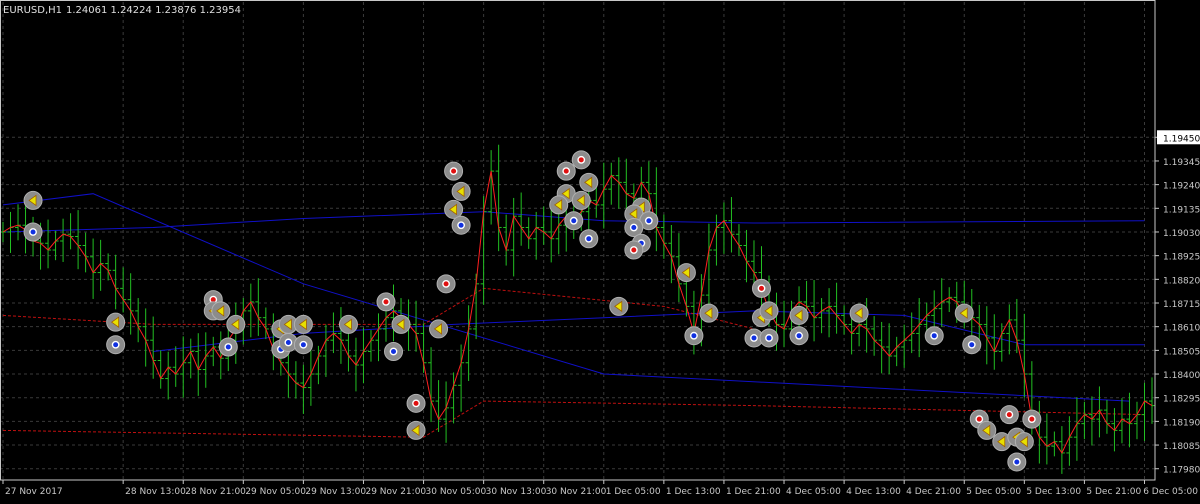 This screenshot has width=1200, height=504. I want to click on x-tick-label: 1 Dec 05:00, so click(633, 492).